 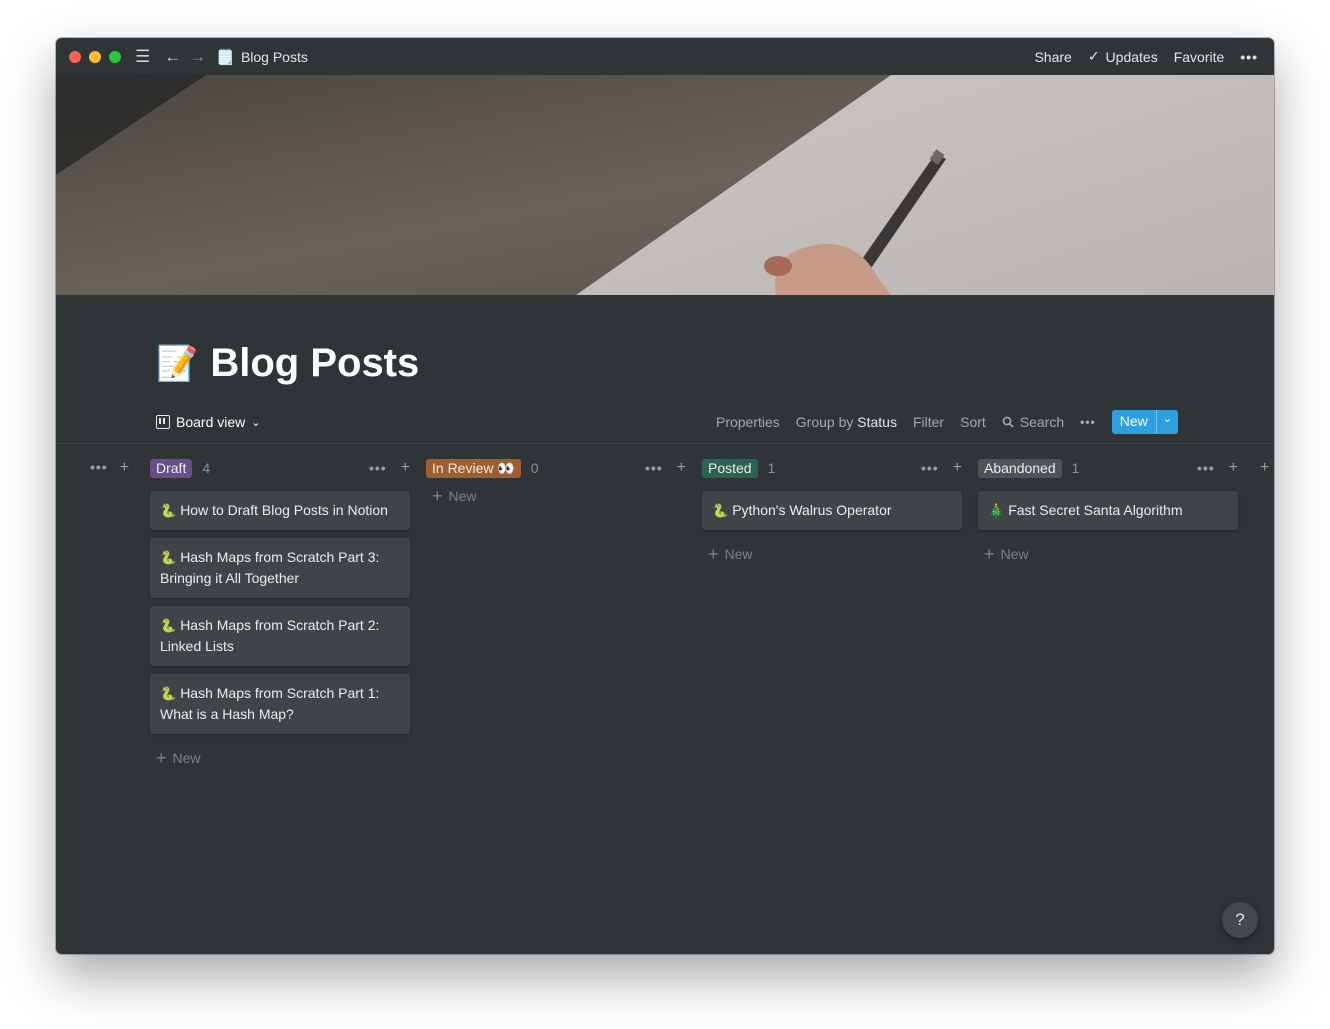 I want to click on board-view-selector: Board view ⌄, so click(x=208, y=422).